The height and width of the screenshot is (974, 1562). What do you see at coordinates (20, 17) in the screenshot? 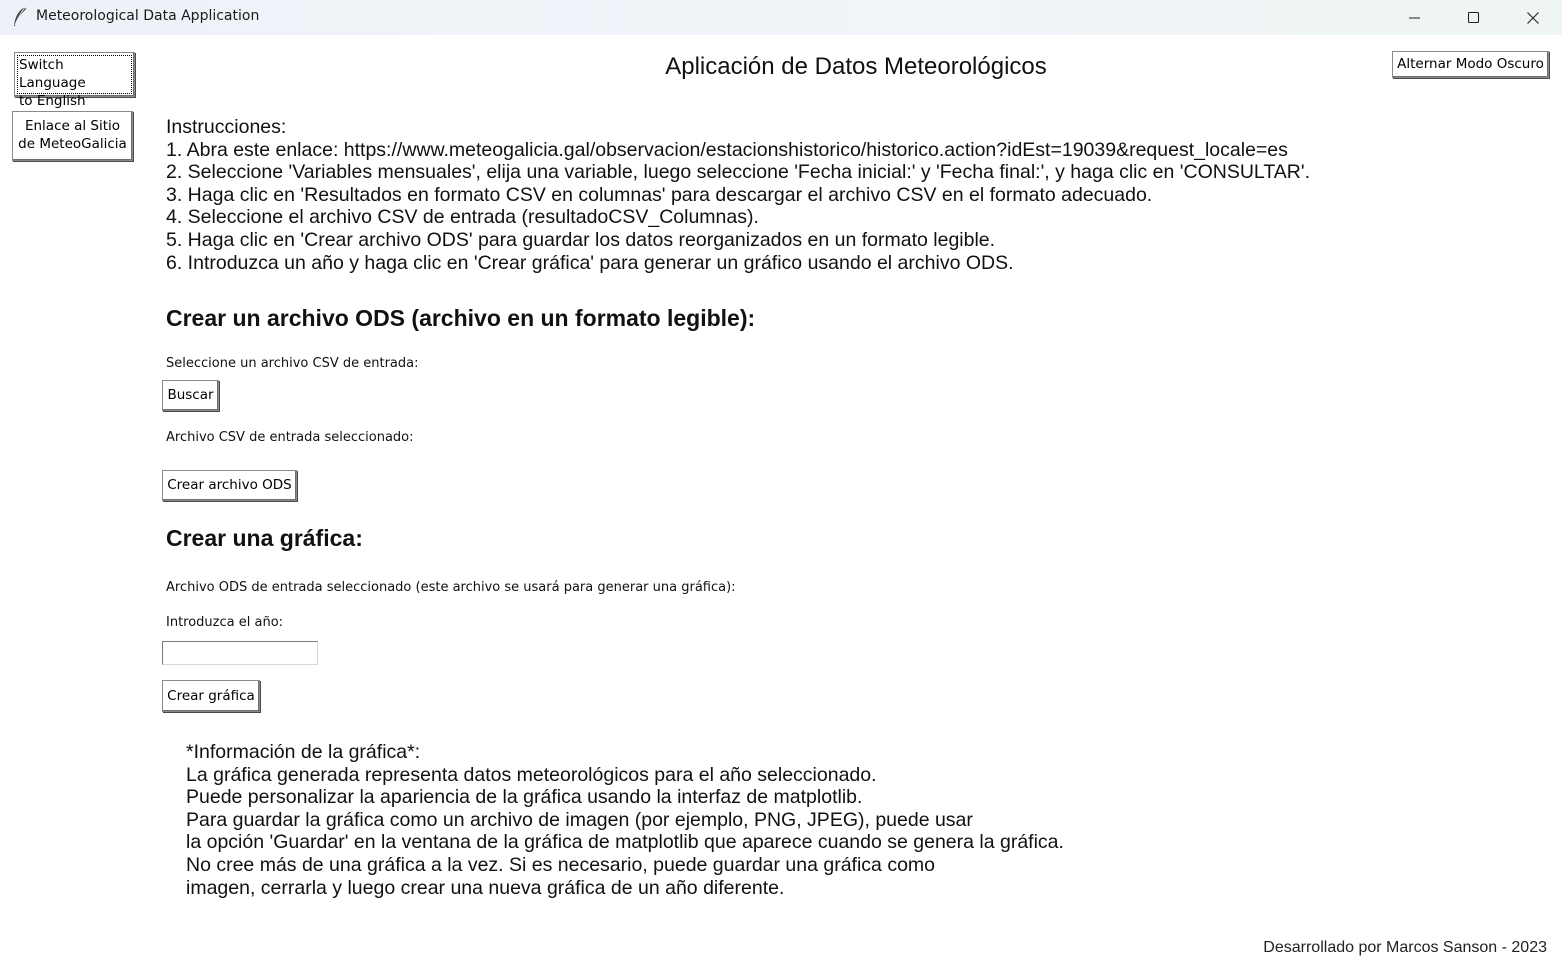
I see `feather-icon` at bounding box center [20, 17].